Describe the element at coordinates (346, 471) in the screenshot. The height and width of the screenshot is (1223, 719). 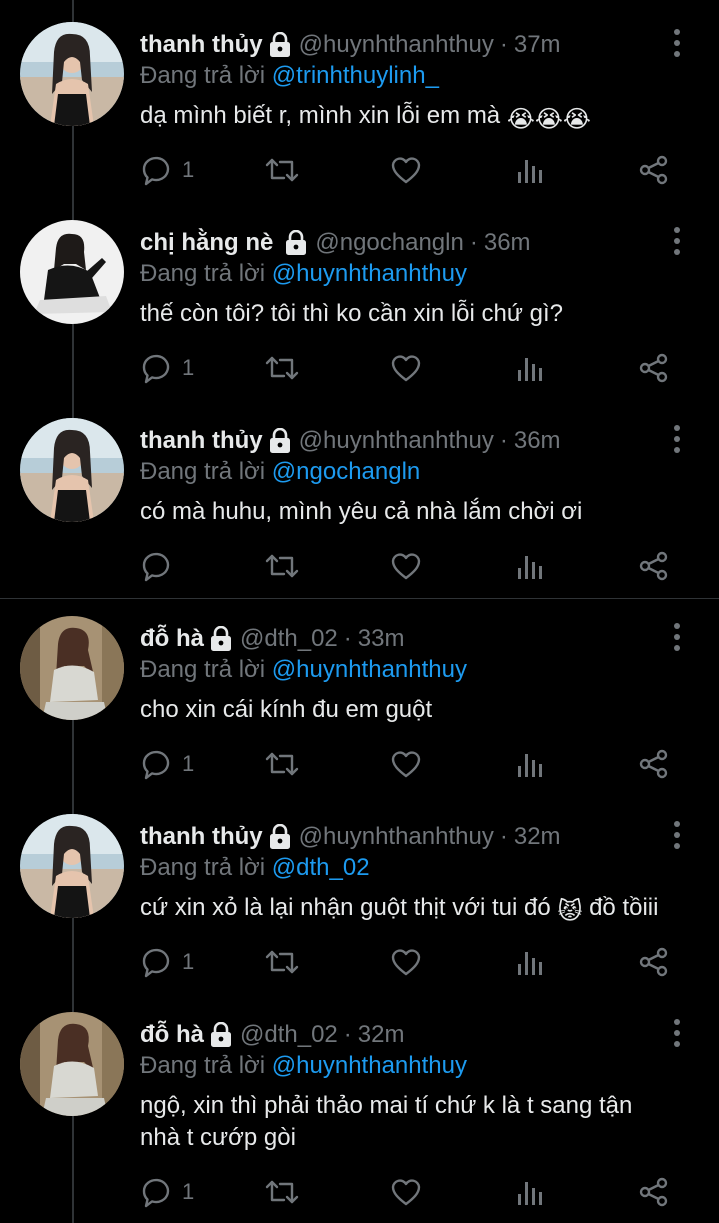
I see `reply-mention-link: @ngochangln` at that location.